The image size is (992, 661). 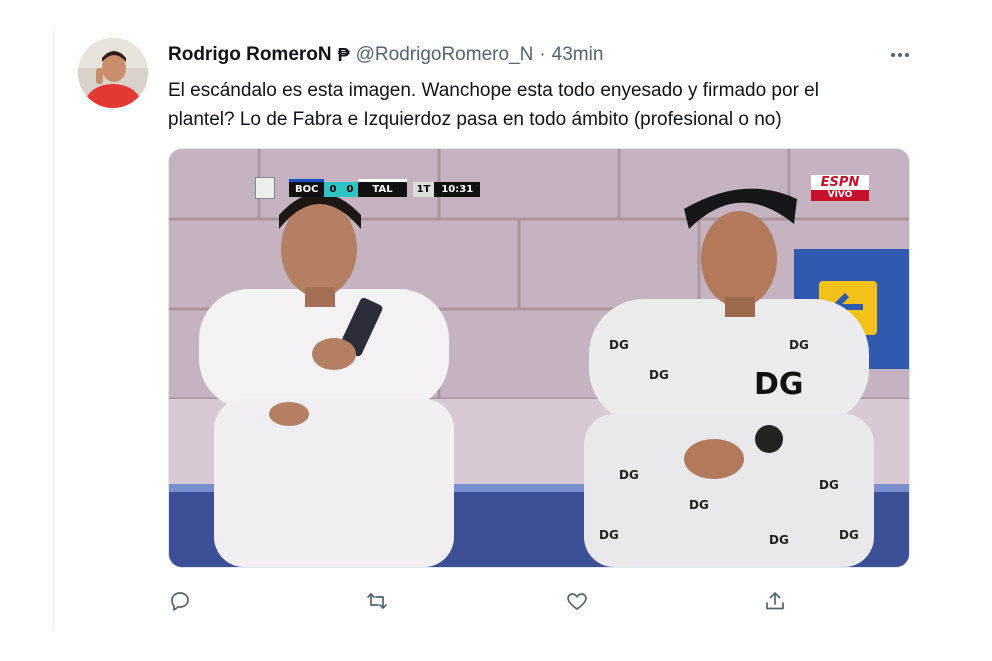 I want to click on scorebug: BOC 0 0 TAL 1T 10:31, so click(x=368, y=187).